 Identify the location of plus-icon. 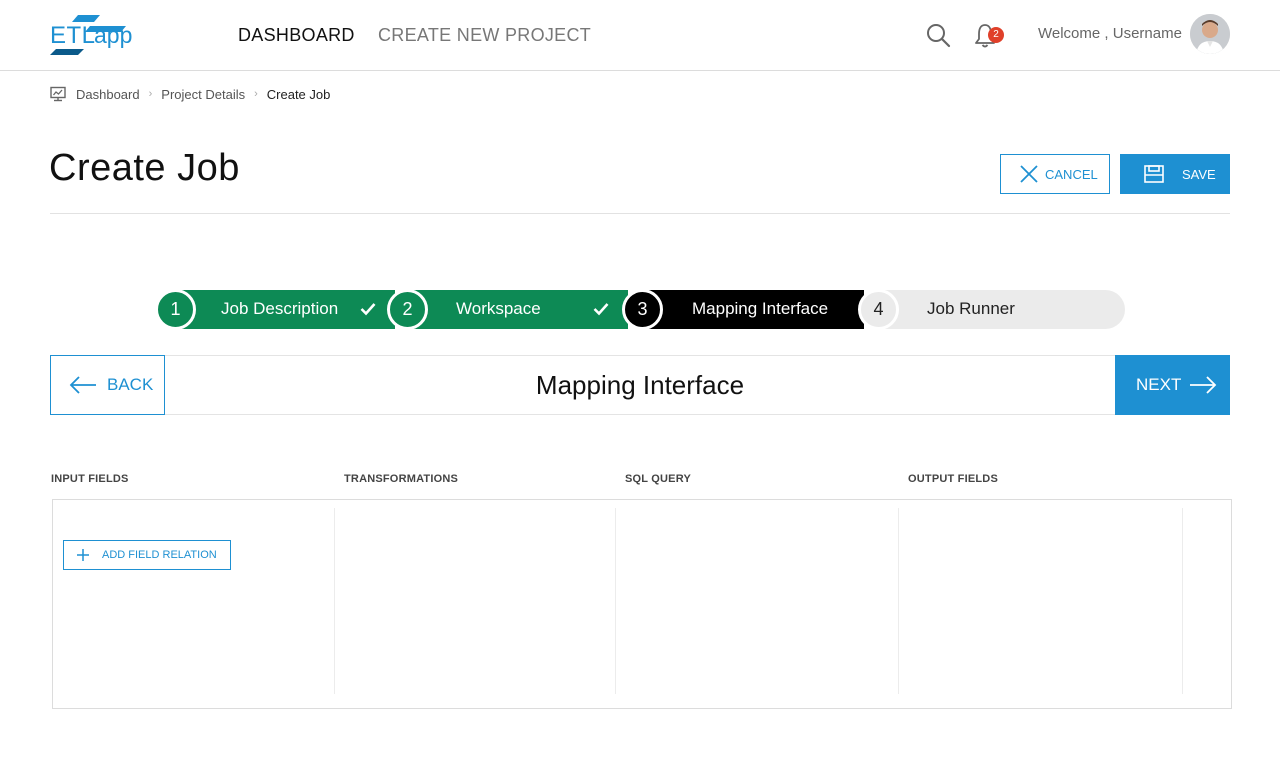
(83, 555).